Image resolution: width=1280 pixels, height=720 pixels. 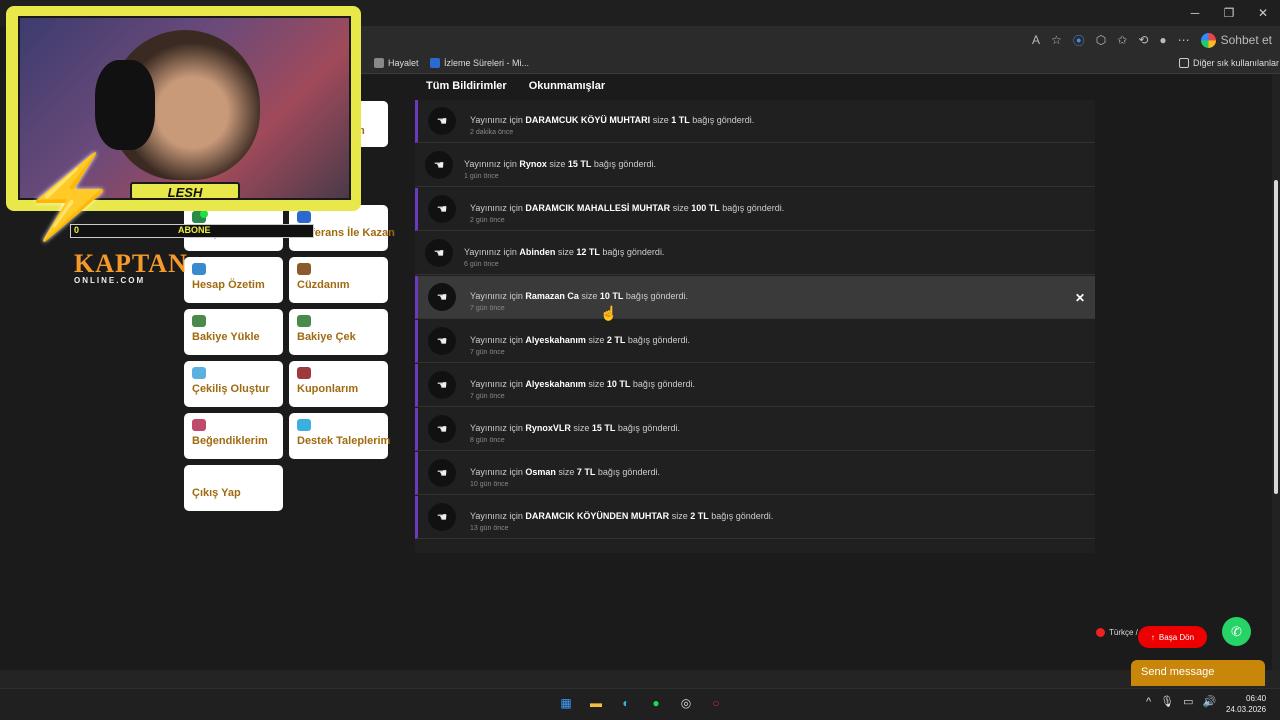 What do you see at coordinates (233, 436) in the screenshot?
I see `menu-card: Beğendiklerim` at bounding box center [233, 436].